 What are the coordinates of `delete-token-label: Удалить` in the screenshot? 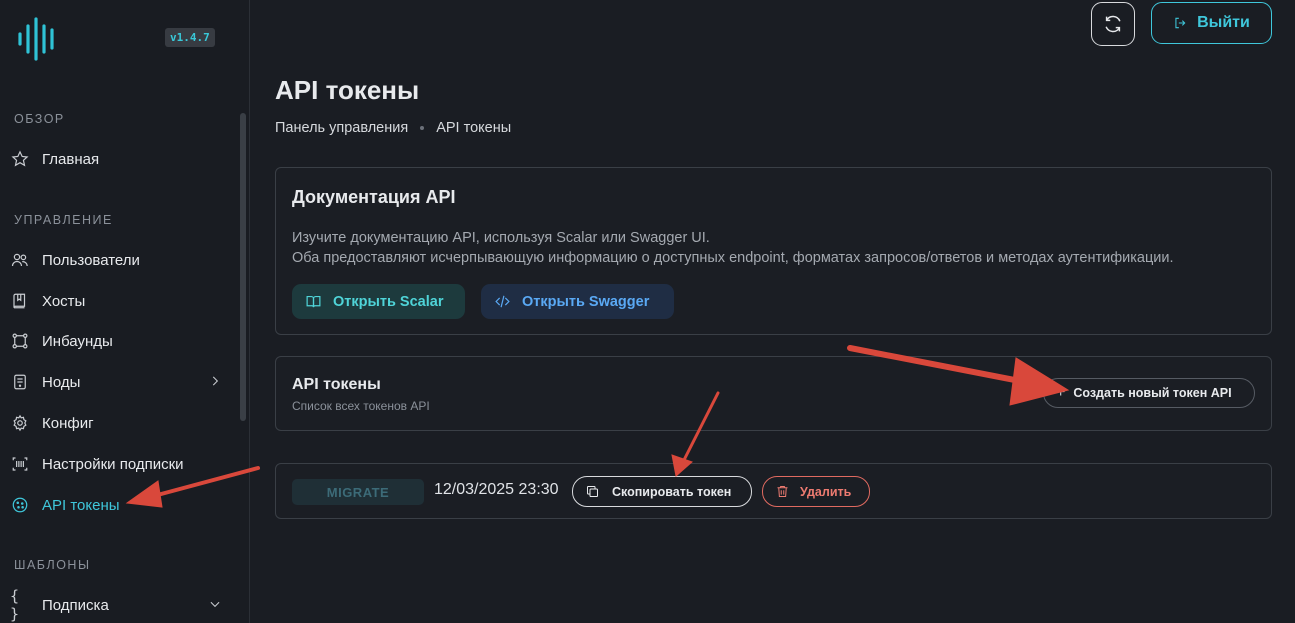 It's located at (826, 491).